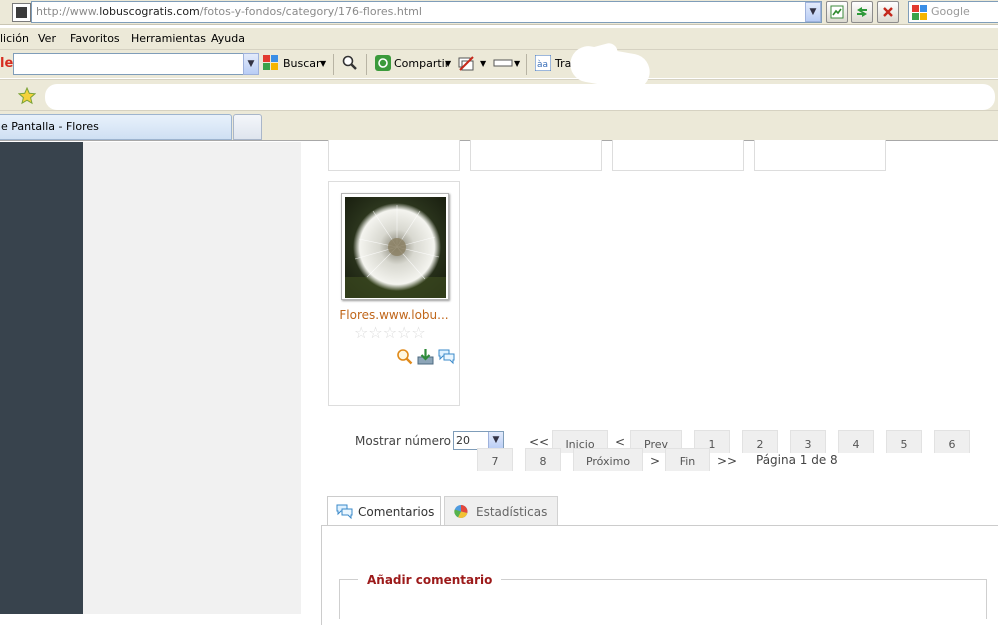 This screenshot has width=998, height=625. What do you see at coordinates (383, 63) in the screenshot?
I see `share-icon` at bounding box center [383, 63].